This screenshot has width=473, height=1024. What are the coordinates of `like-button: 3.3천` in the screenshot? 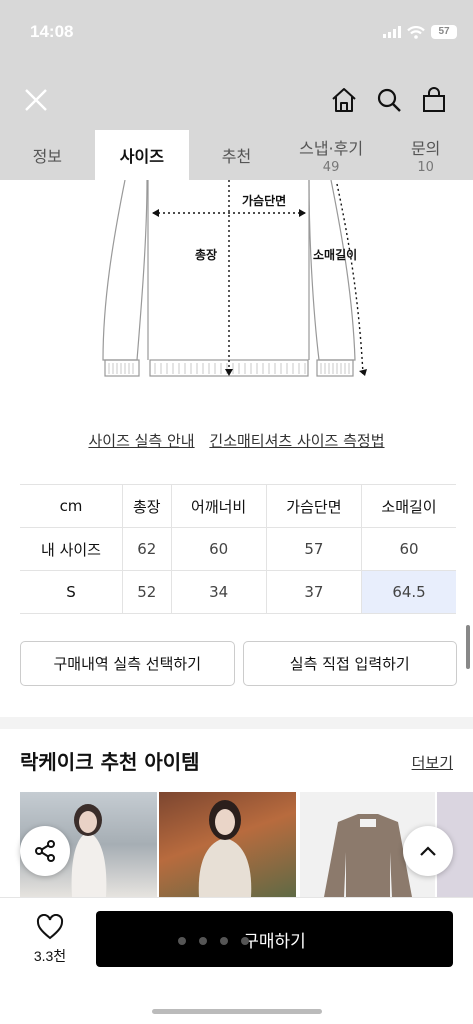 It's located at (50, 939).